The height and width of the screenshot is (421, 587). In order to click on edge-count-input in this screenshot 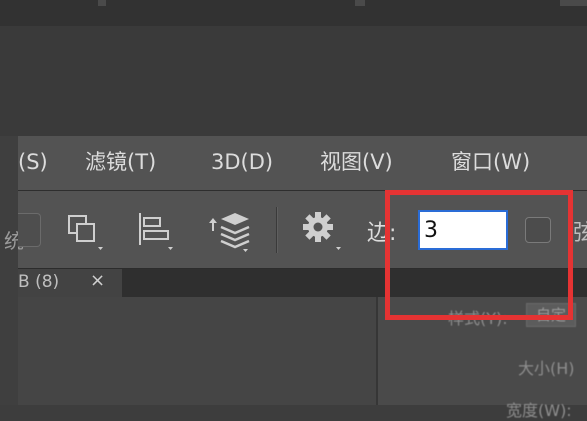, I will do `click(463, 230)`.